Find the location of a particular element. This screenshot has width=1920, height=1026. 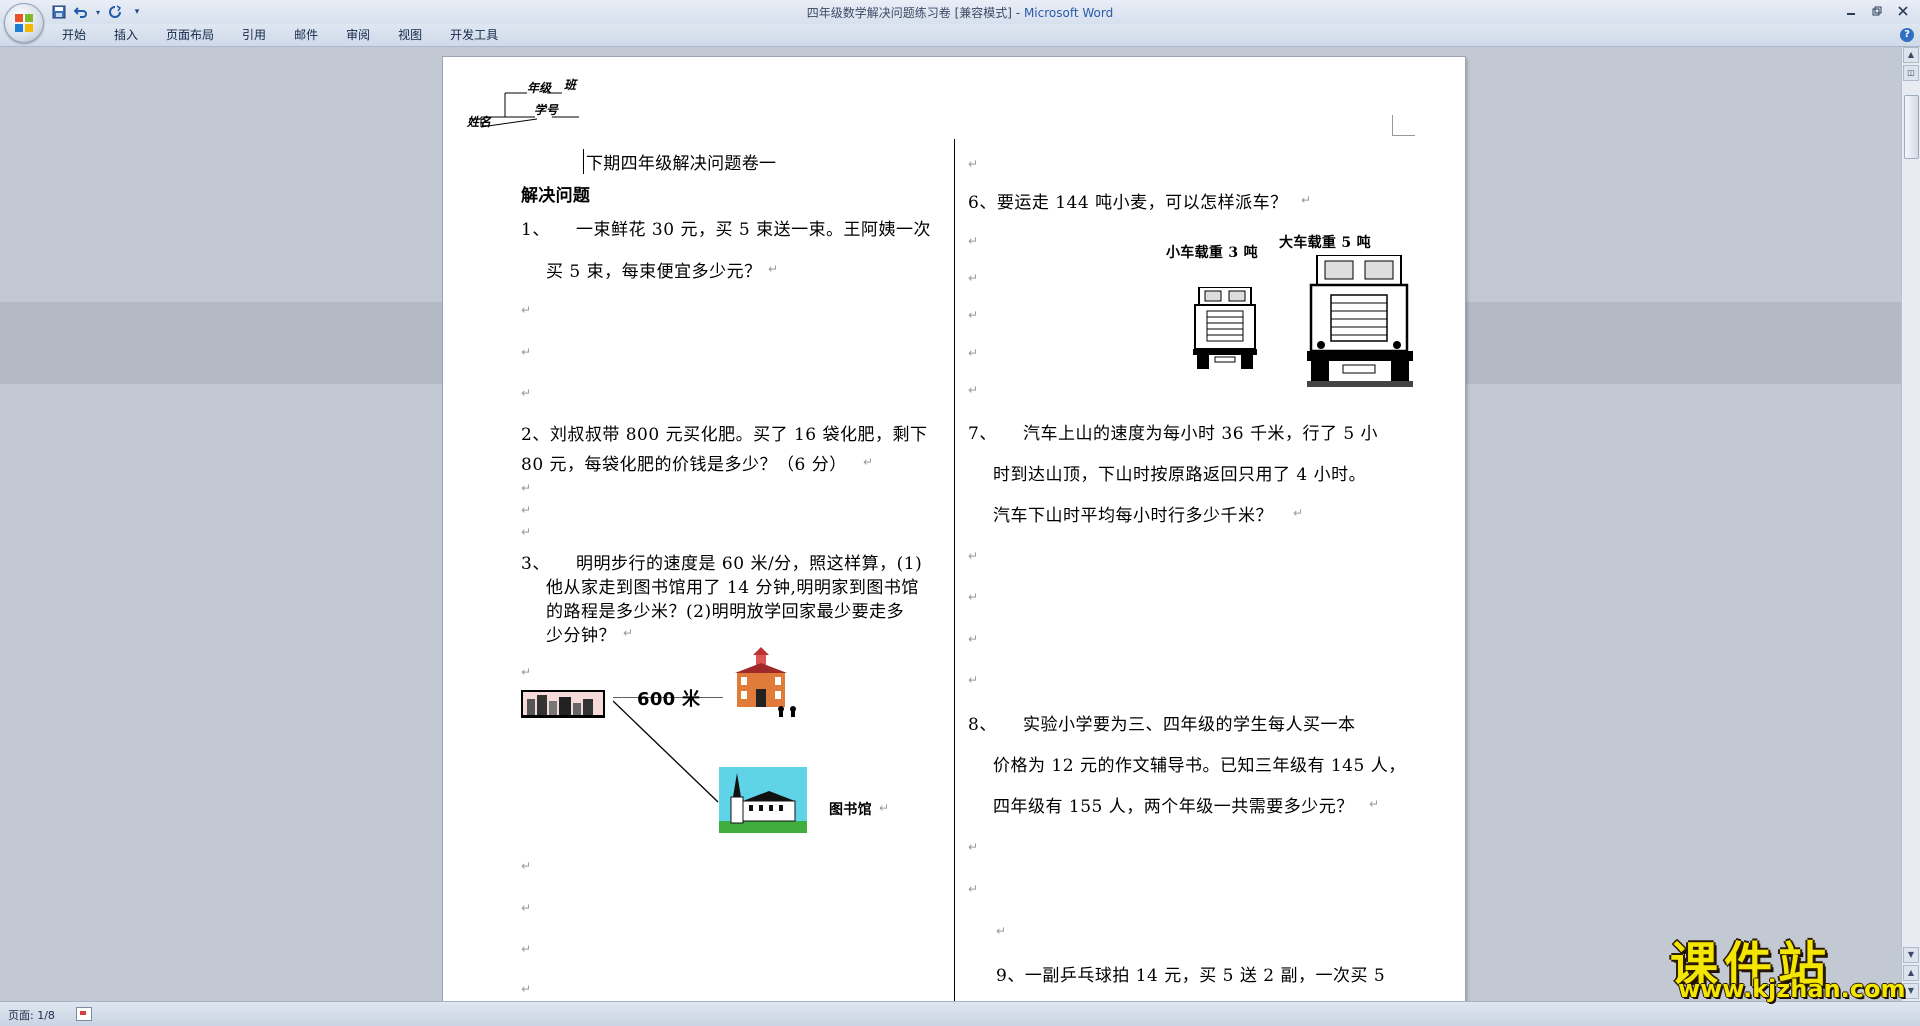

q2-line1: 2、刘叔叔带 800 元买化肥。买了 16 袋化肥，剩下 is located at coordinates (724, 435).